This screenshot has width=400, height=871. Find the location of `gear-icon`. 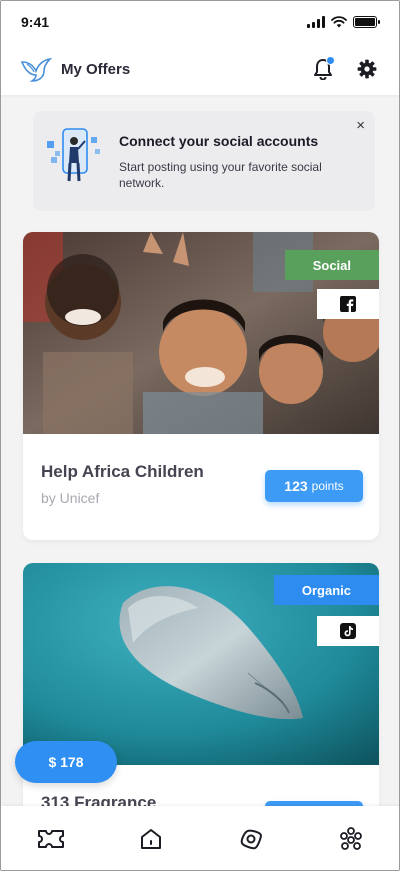

gear-icon is located at coordinates (367, 69).